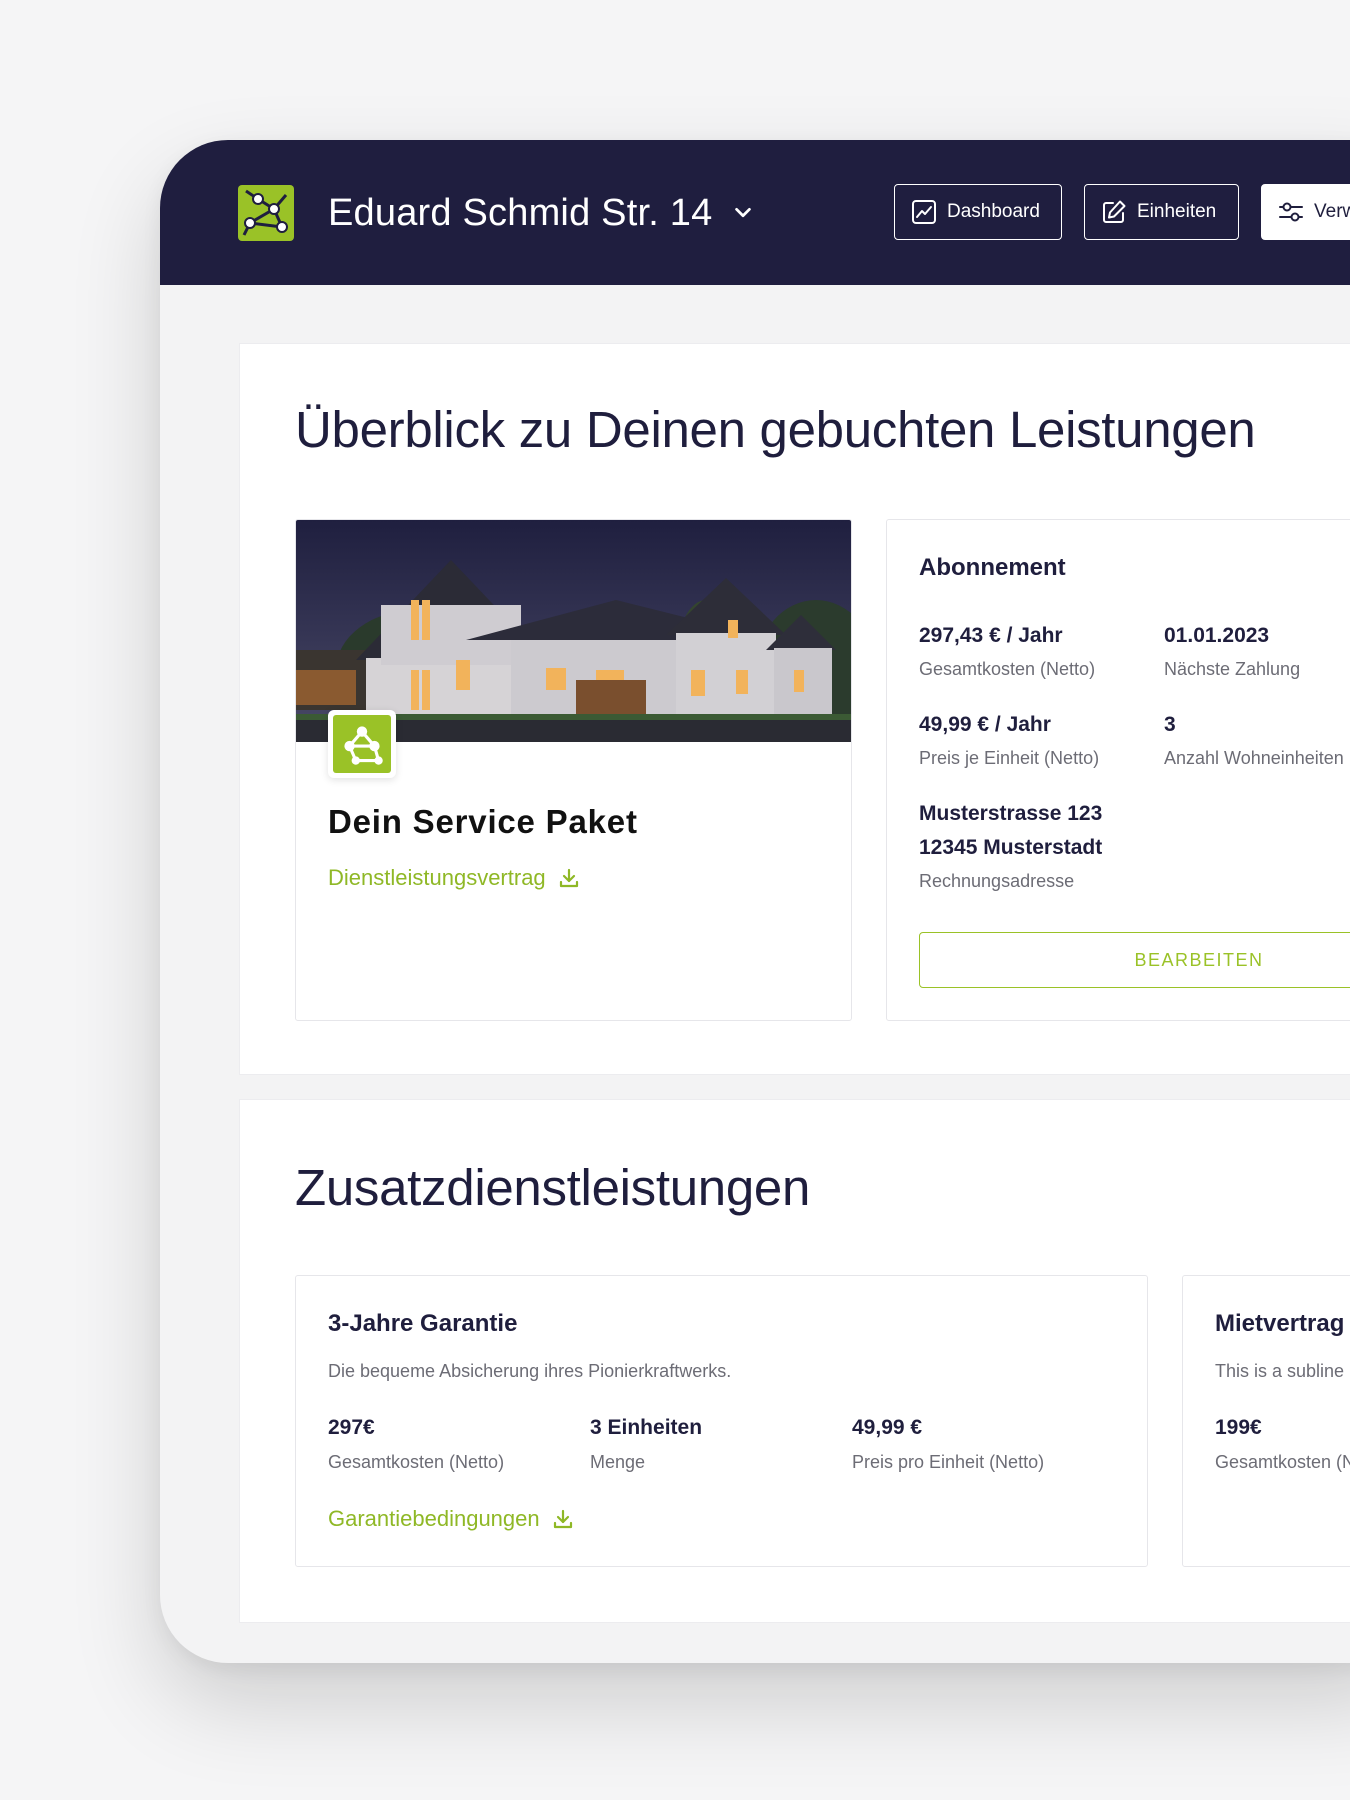 The width and height of the screenshot is (1350, 1800). Describe the element at coordinates (948, 1462) in the screenshot. I see `service-unit-price-label: Preis pro Einheit (Netto)` at that location.